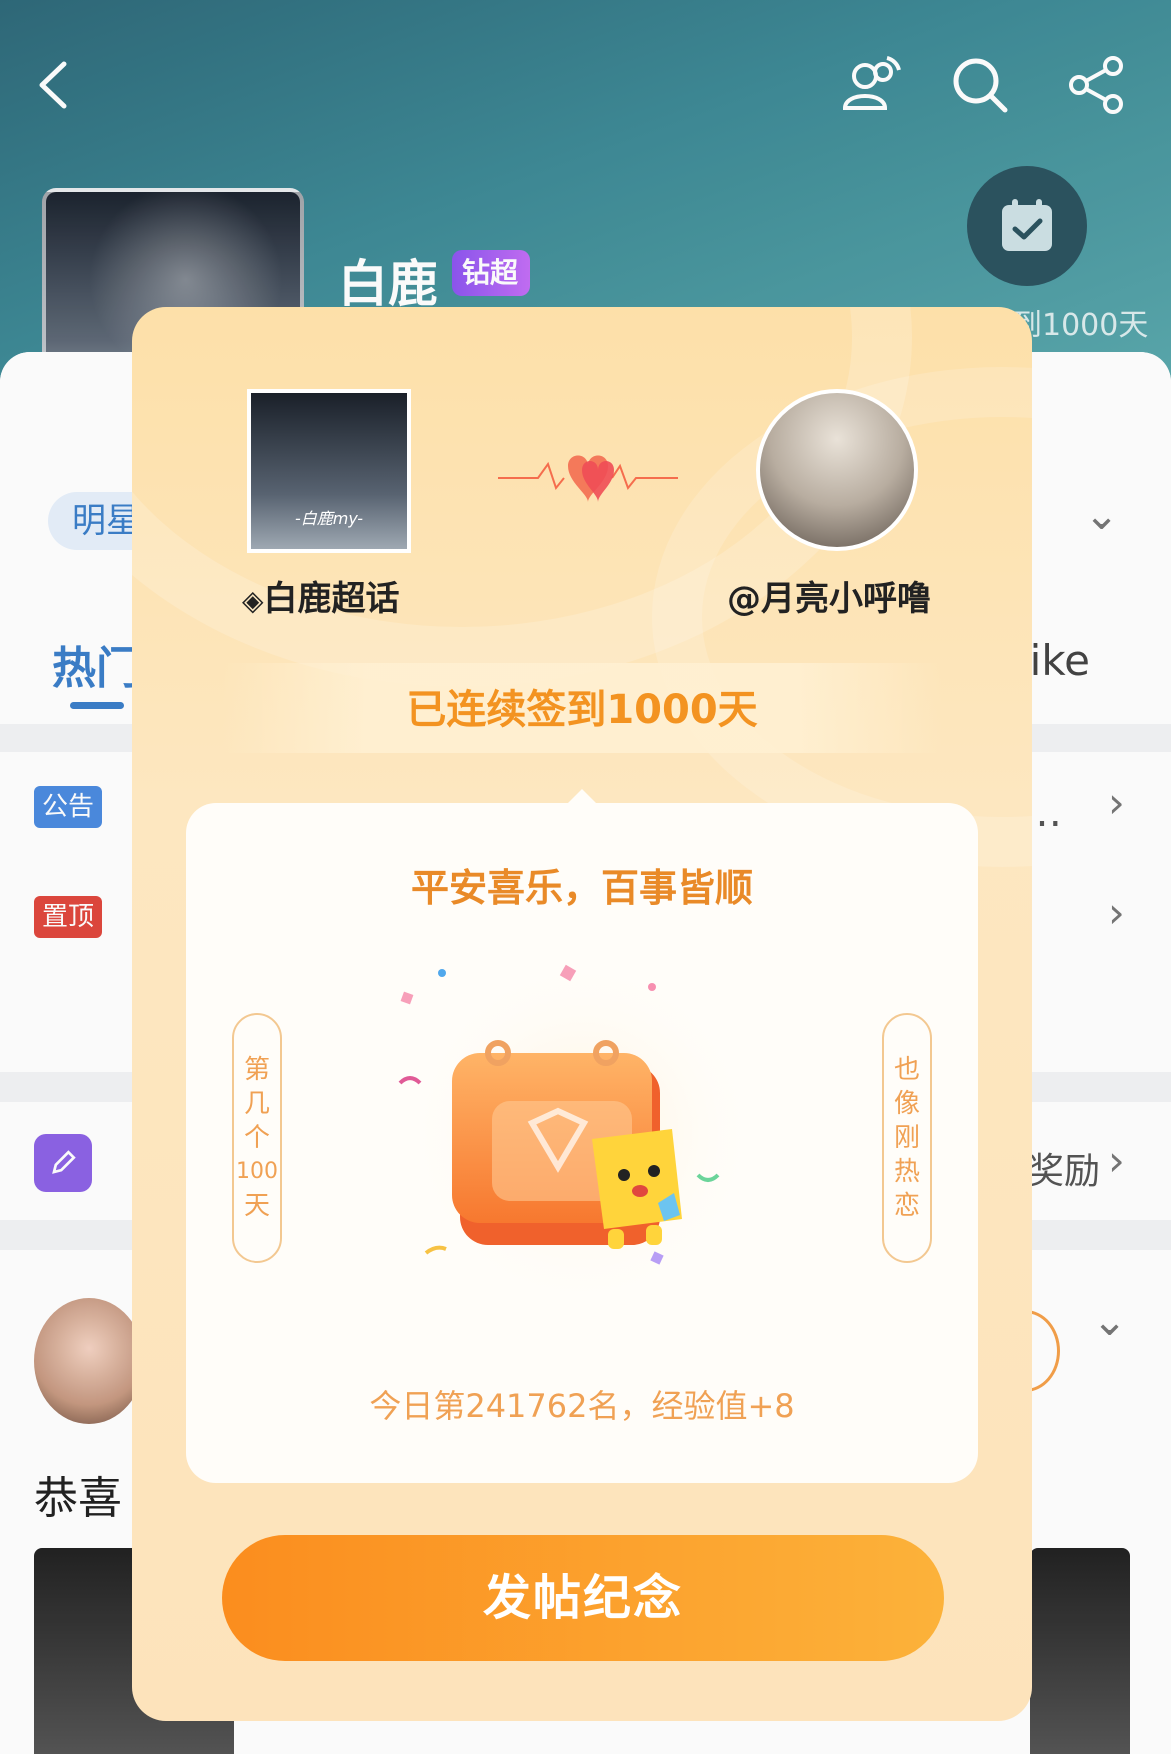 This screenshot has height=1754, width=1171. I want to click on user-handle: @月亮小呼噜, so click(829, 599).